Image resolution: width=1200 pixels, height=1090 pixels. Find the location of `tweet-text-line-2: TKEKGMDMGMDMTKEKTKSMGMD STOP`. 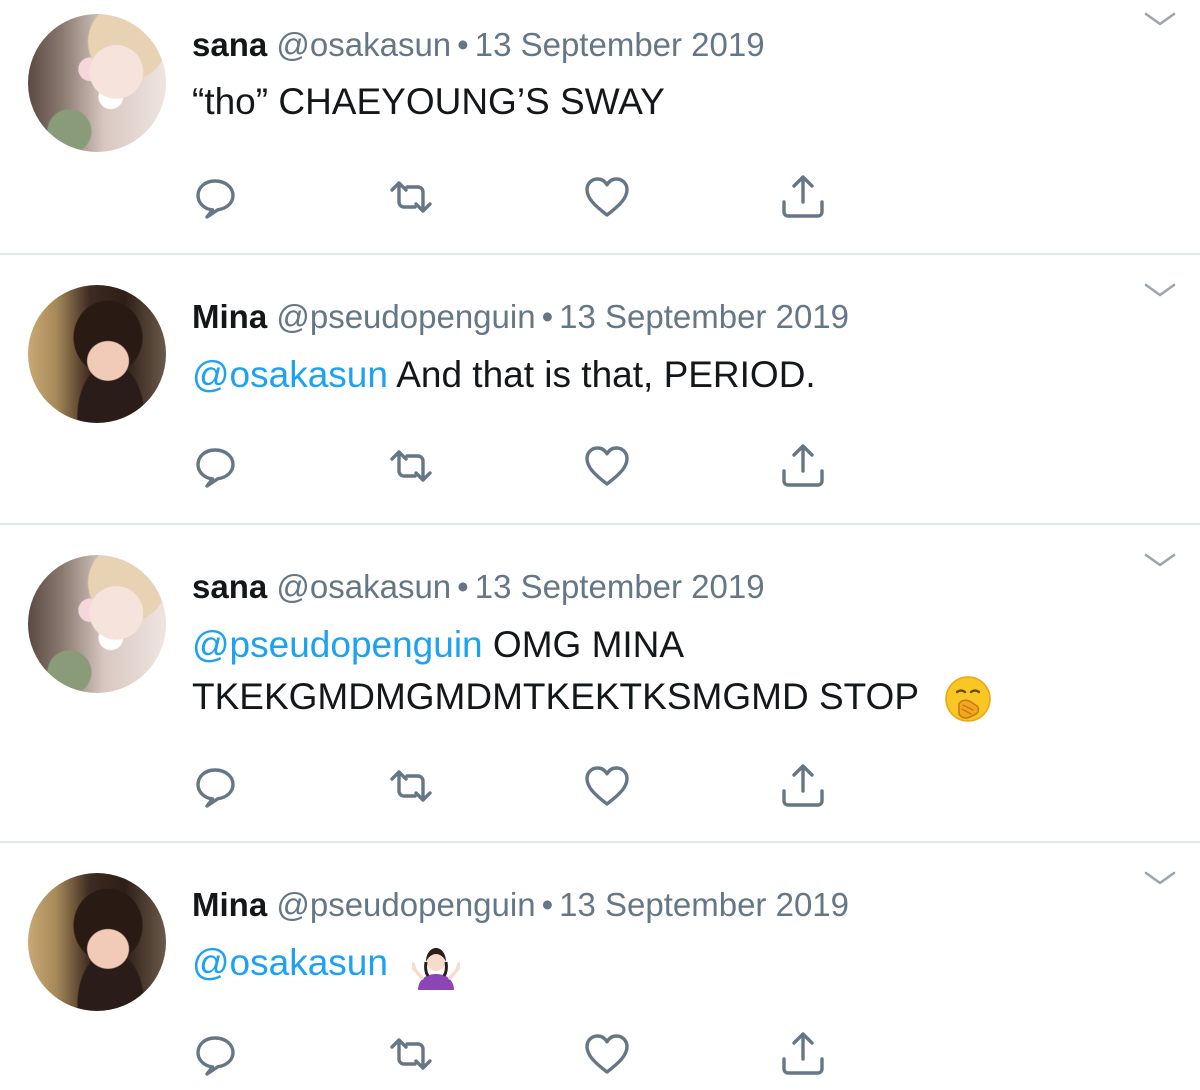

tweet-text-line-2: TKEKGMDMGMDMTKEKTKSMGMD STOP is located at coordinates (592, 697).